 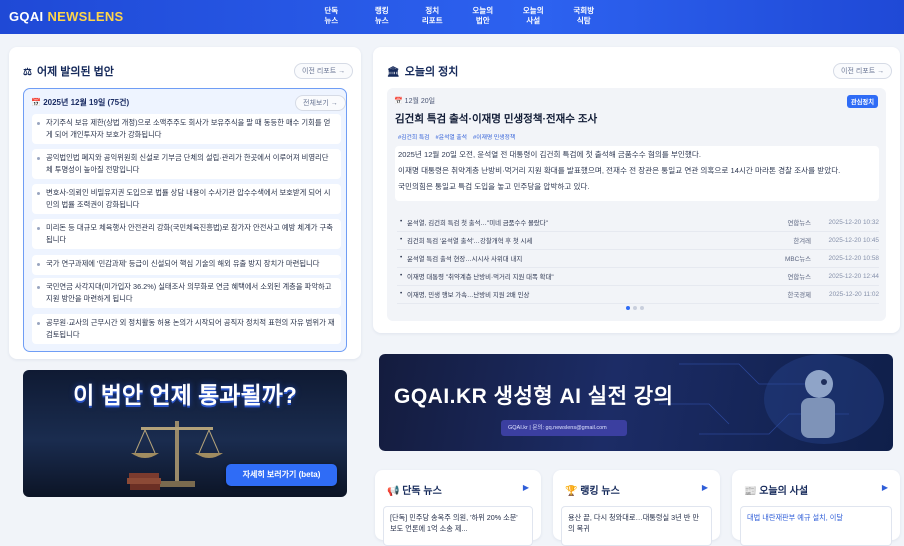 What do you see at coordinates (420, 101) in the screenshot?
I see `politics-date-text: 12월 20일` at bounding box center [420, 101].